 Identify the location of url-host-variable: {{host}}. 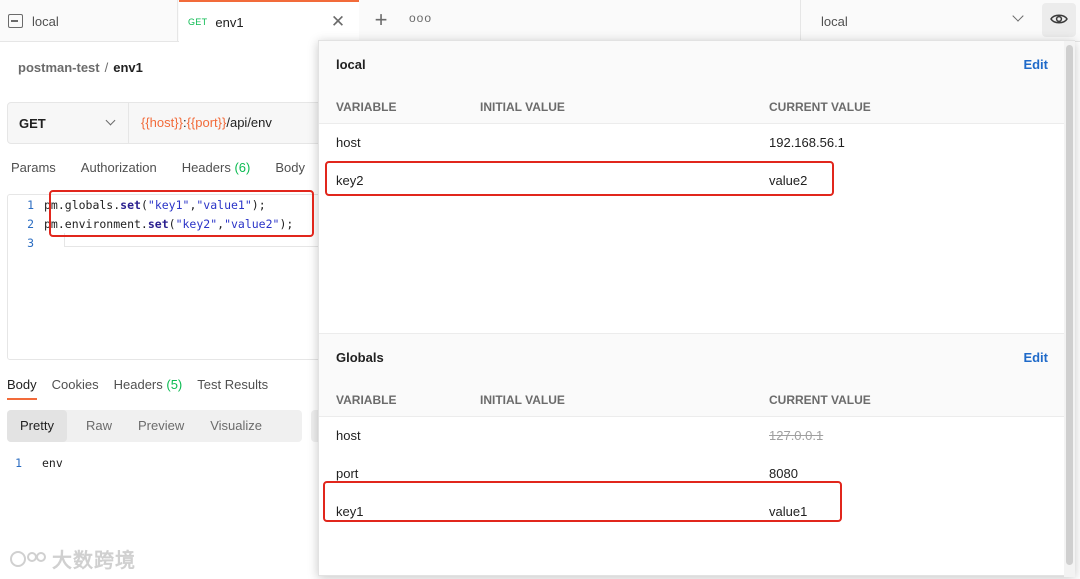
(162, 122).